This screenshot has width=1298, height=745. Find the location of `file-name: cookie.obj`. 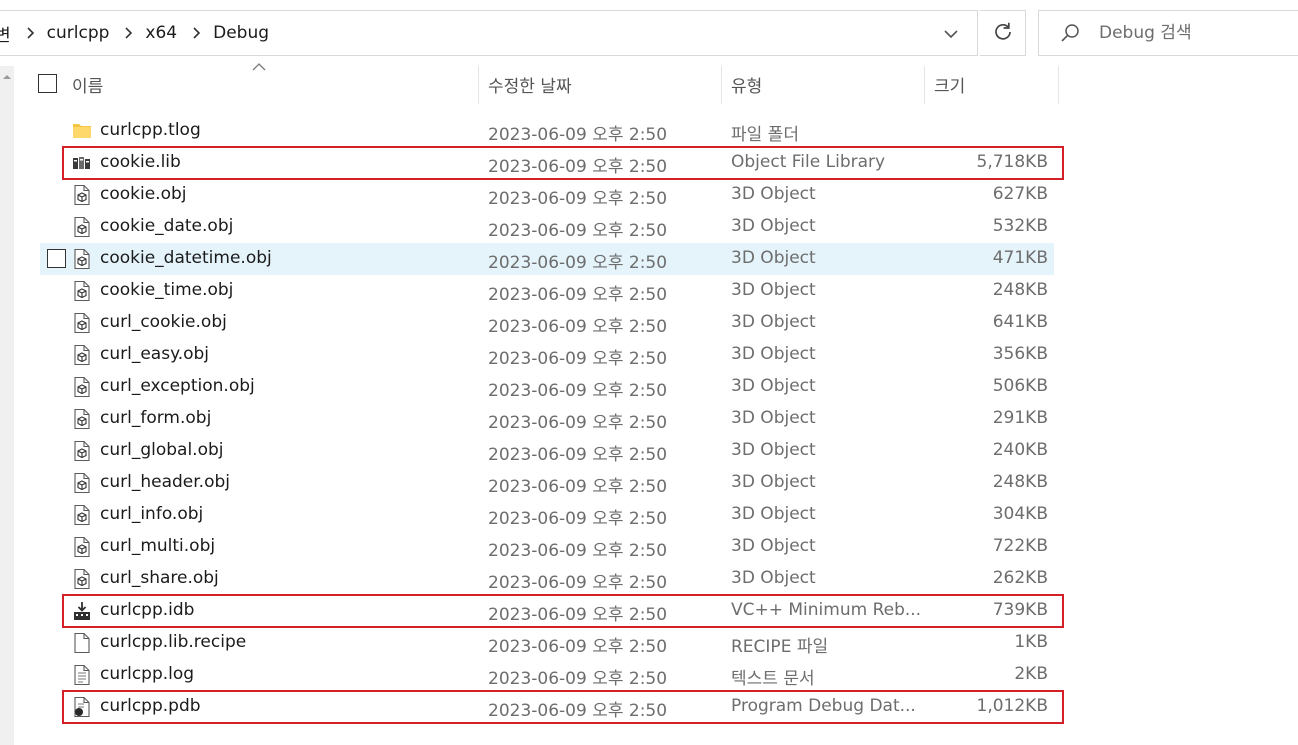

file-name: cookie.obj is located at coordinates (143, 194).